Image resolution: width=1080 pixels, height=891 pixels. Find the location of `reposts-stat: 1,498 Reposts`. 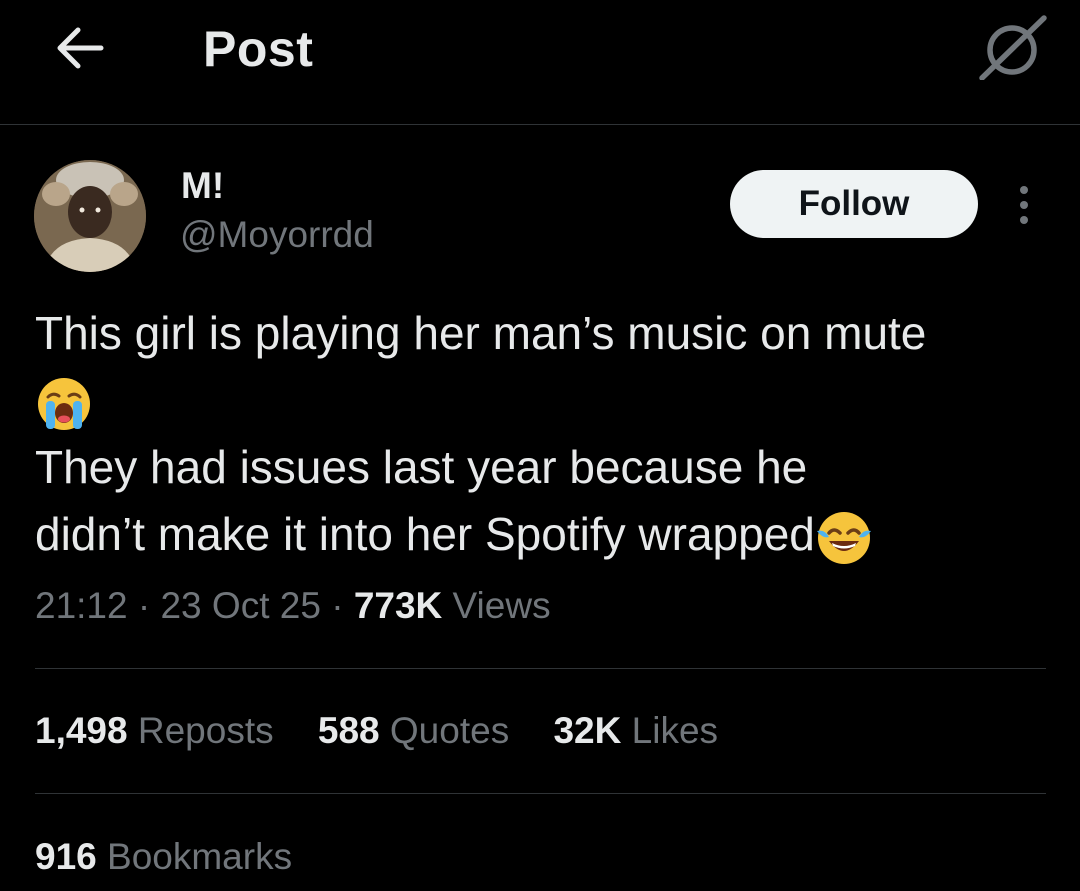

reposts-stat: 1,498 Reposts is located at coordinates (154, 730).